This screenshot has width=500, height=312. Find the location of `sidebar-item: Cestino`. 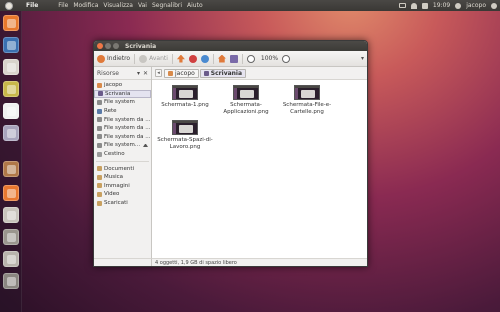

sidebar-item: Cestino is located at coordinates (122, 154).